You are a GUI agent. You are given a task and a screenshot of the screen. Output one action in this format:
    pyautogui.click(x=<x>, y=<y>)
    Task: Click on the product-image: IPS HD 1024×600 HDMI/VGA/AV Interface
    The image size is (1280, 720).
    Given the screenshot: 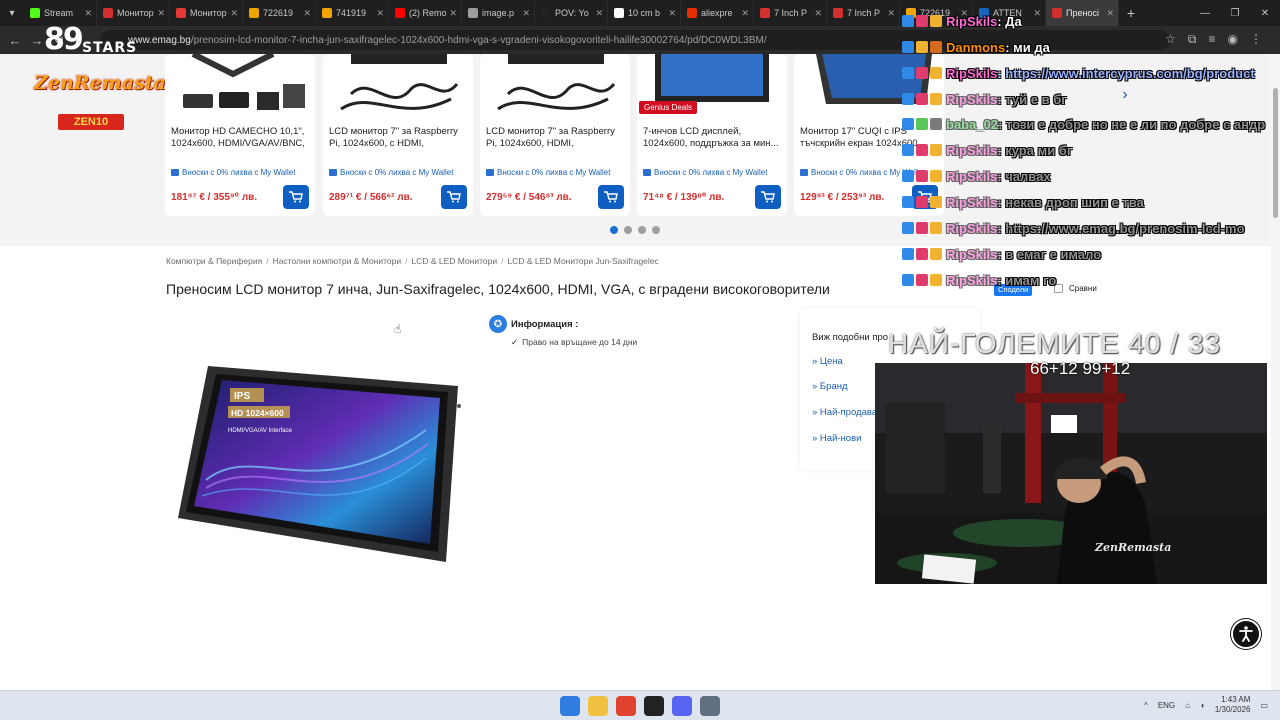 What is the action you would take?
    pyautogui.click(x=321, y=465)
    